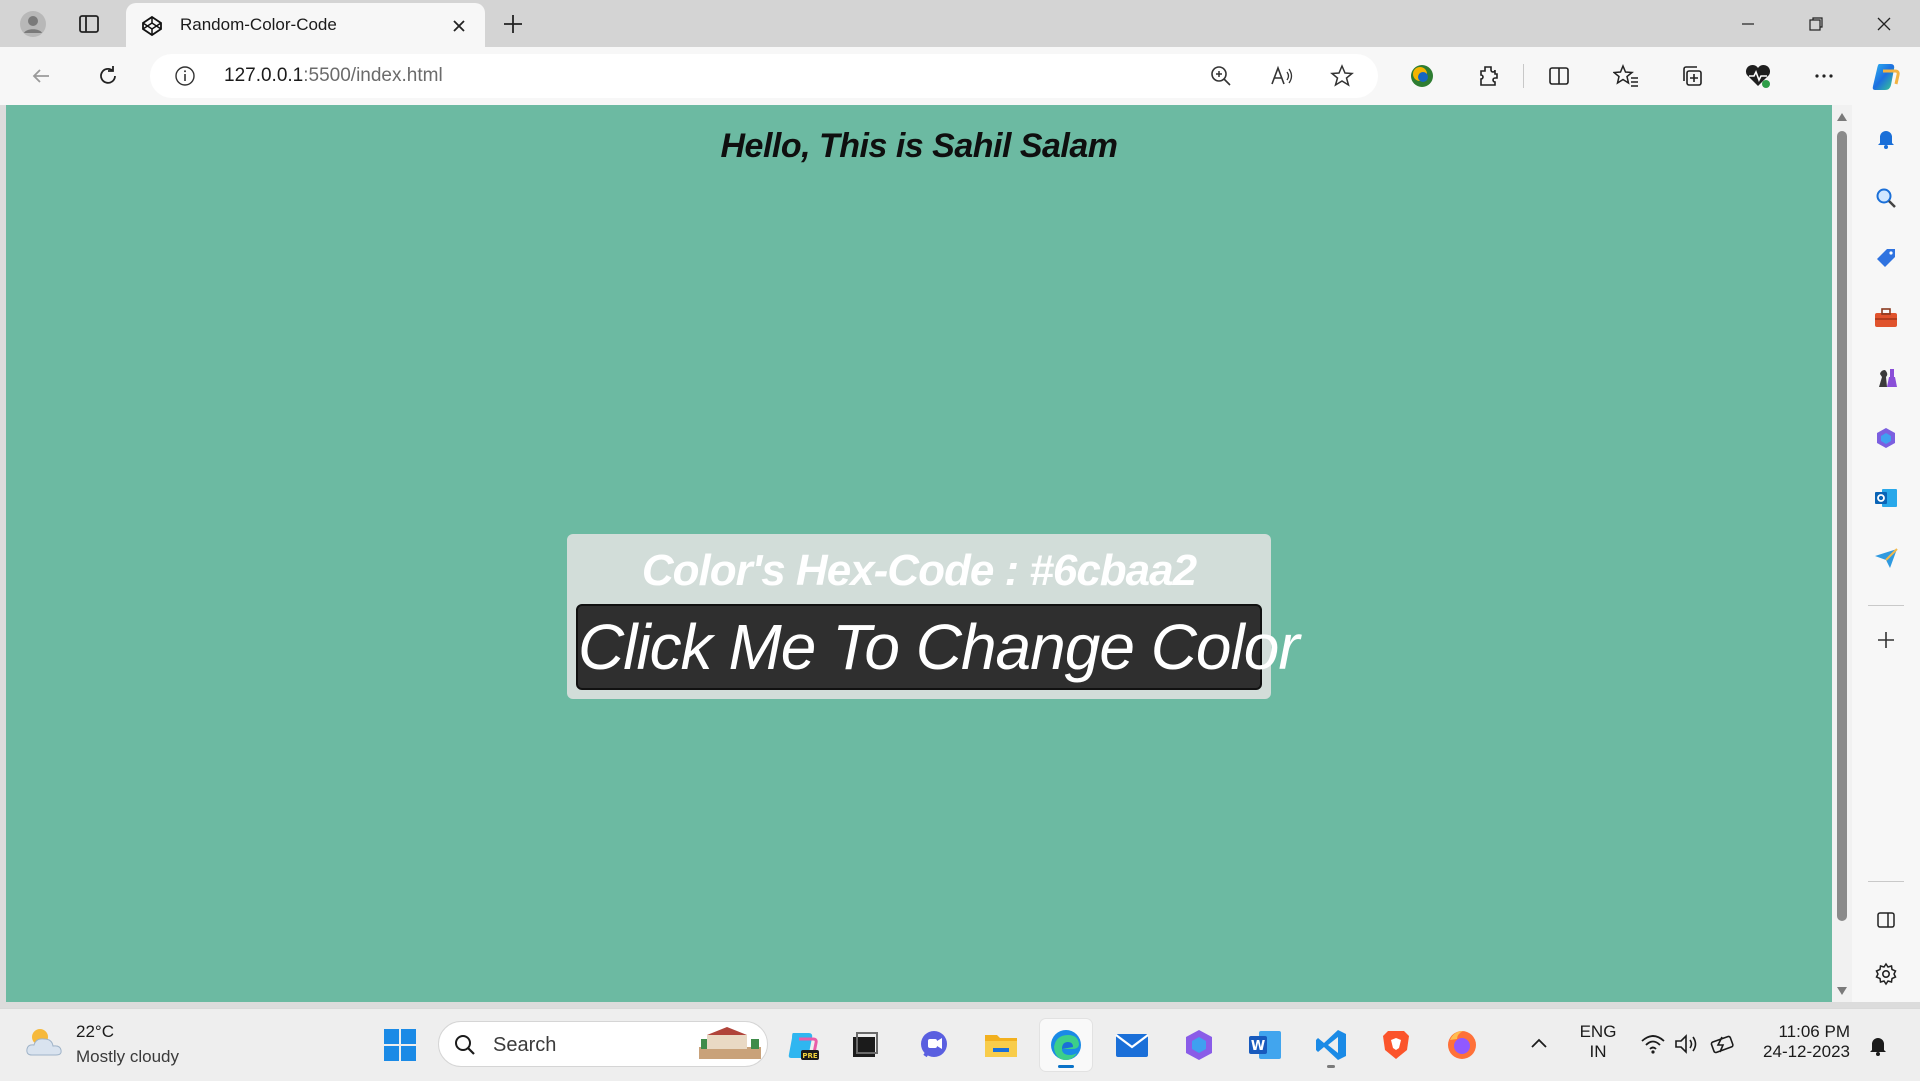  I want to click on change-color-button: Click Me To Change Color, so click(938, 647).